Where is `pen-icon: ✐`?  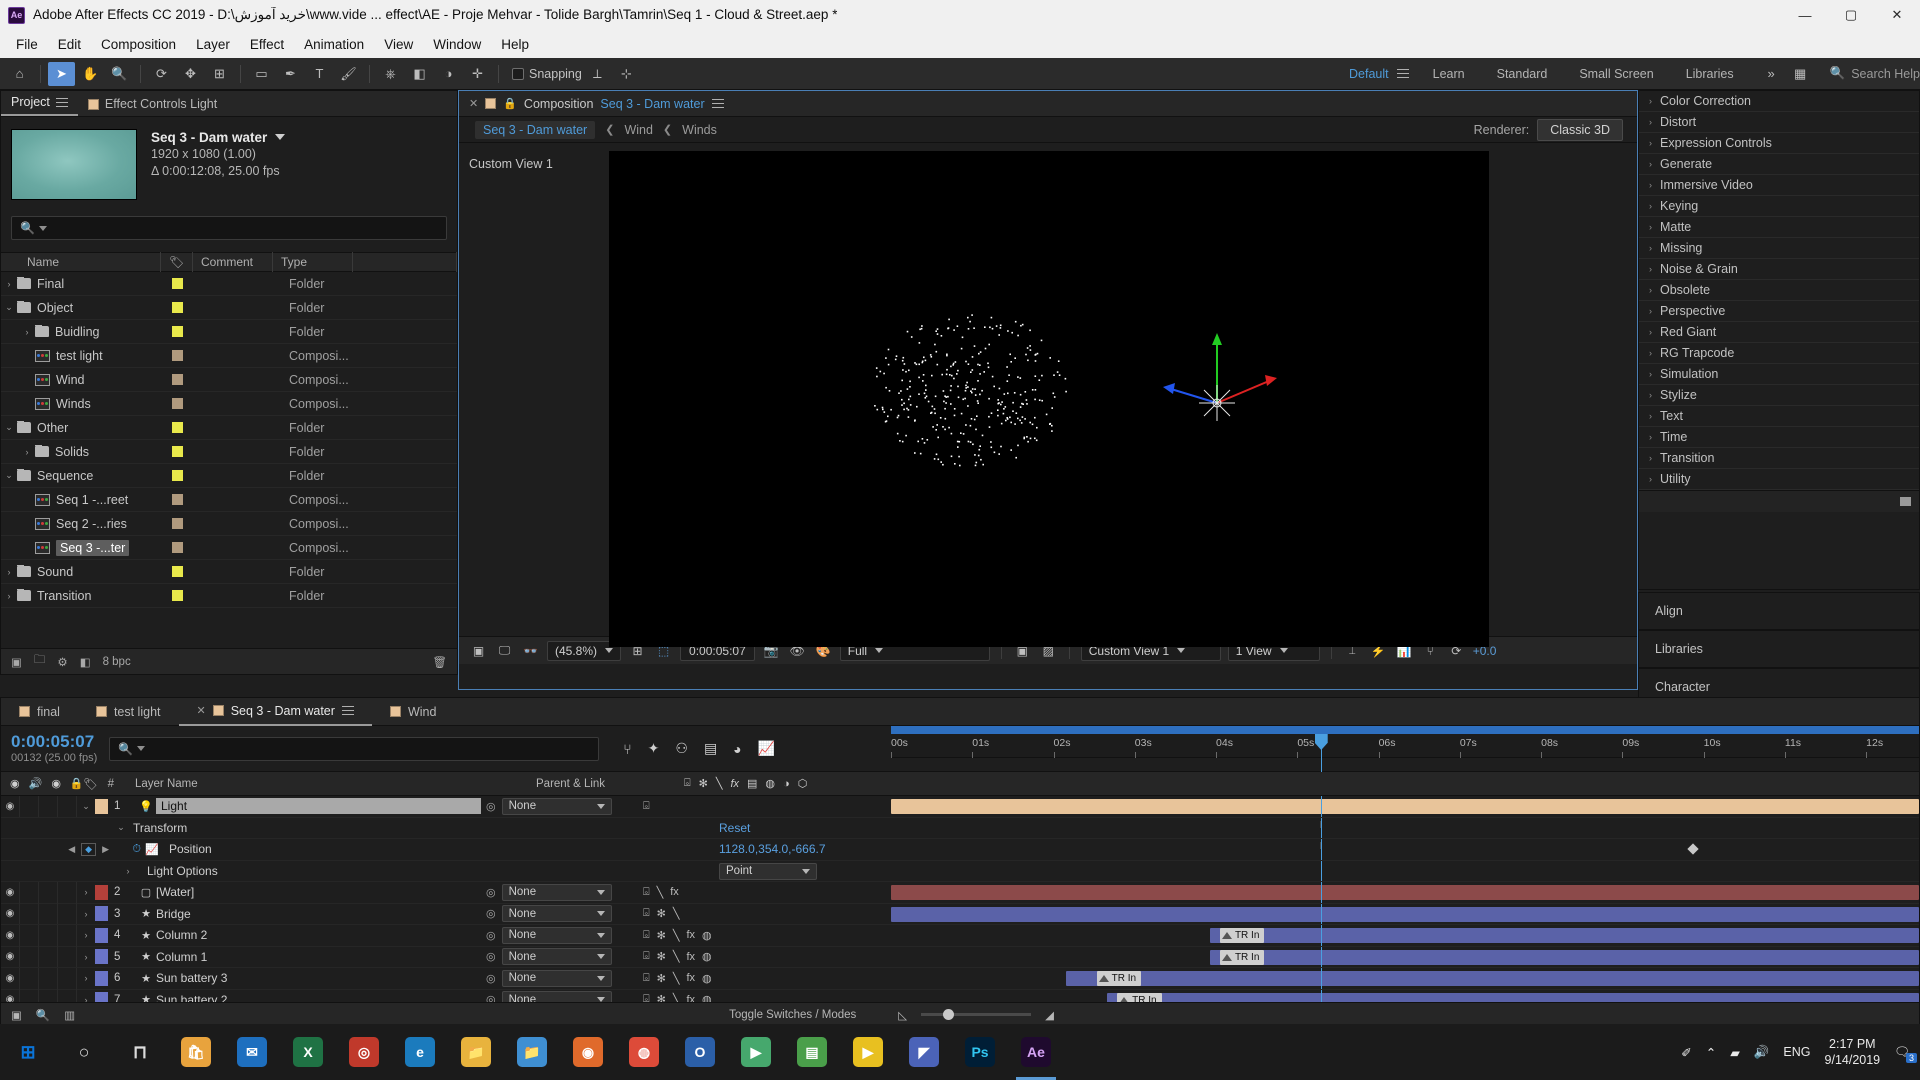 pen-icon: ✐ is located at coordinates (1686, 1052).